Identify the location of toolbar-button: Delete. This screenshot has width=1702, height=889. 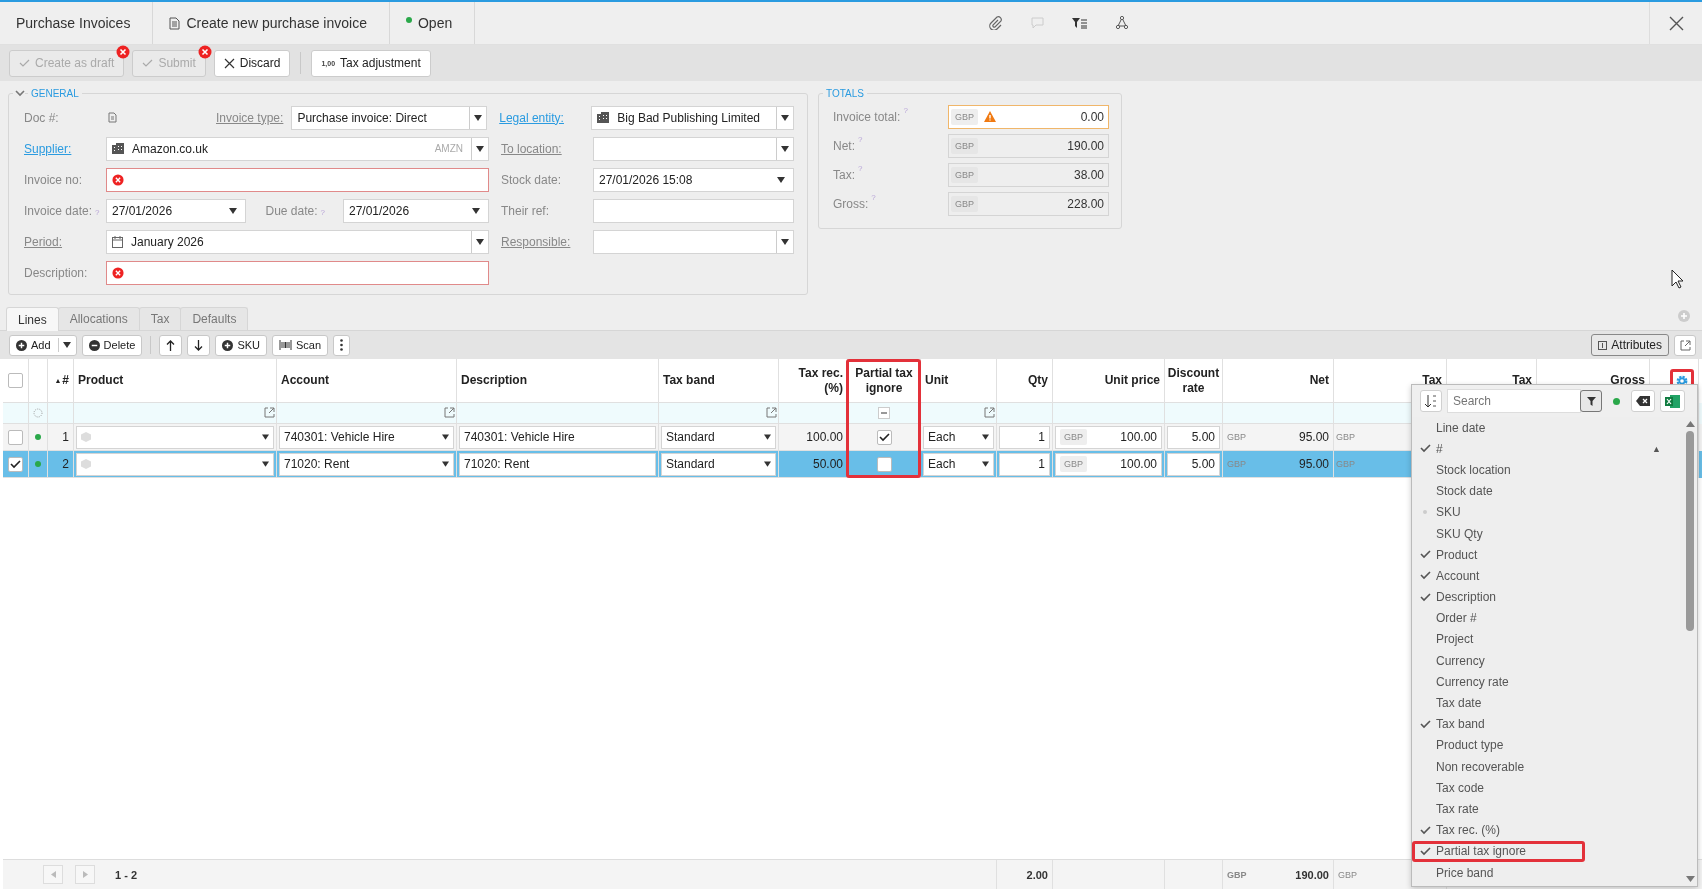
(112, 345).